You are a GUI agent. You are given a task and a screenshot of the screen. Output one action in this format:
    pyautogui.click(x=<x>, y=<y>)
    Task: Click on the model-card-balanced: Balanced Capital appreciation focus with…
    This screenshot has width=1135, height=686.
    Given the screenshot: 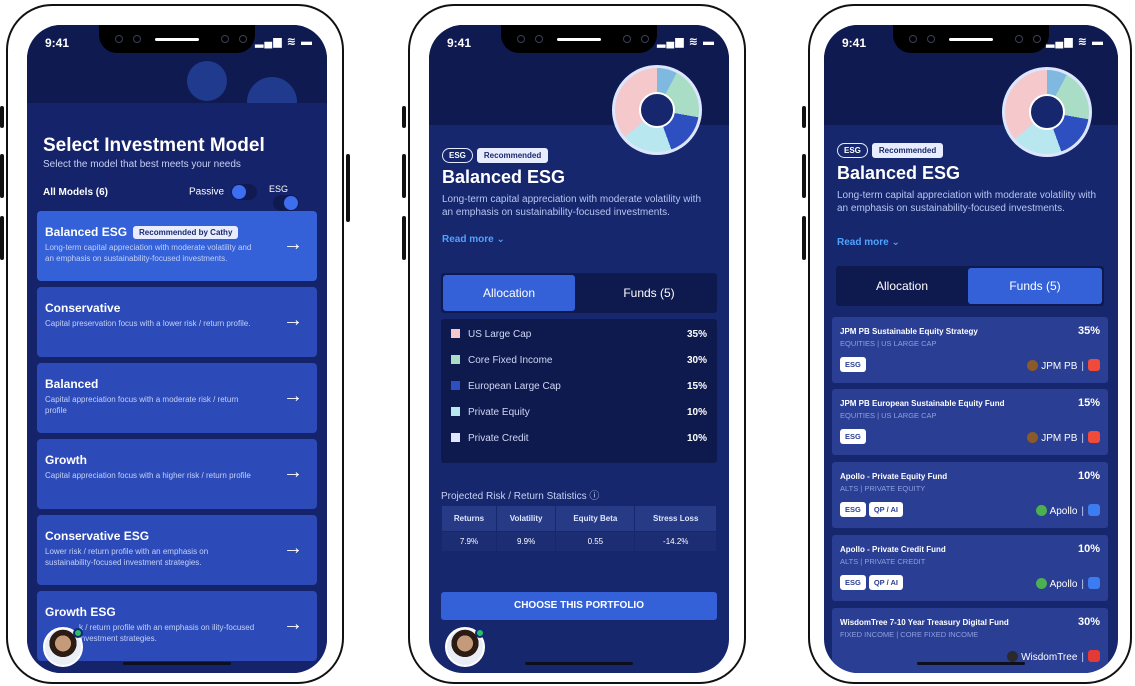 What is the action you would take?
    pyautogui.click(x=177, y=398)
    